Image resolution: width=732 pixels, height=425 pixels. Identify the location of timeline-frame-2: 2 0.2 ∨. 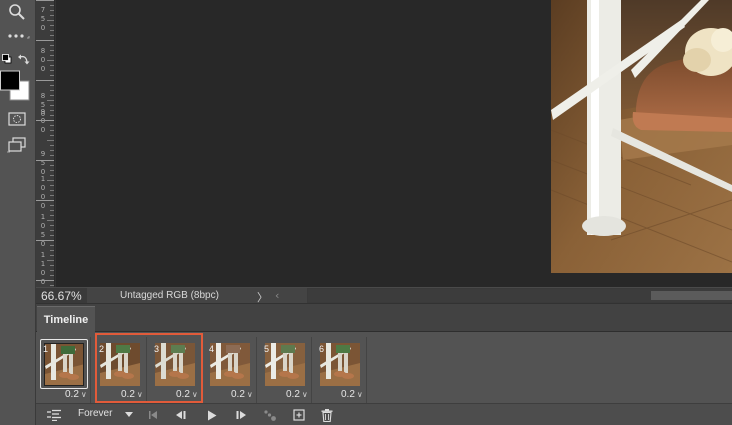
(120, 370).